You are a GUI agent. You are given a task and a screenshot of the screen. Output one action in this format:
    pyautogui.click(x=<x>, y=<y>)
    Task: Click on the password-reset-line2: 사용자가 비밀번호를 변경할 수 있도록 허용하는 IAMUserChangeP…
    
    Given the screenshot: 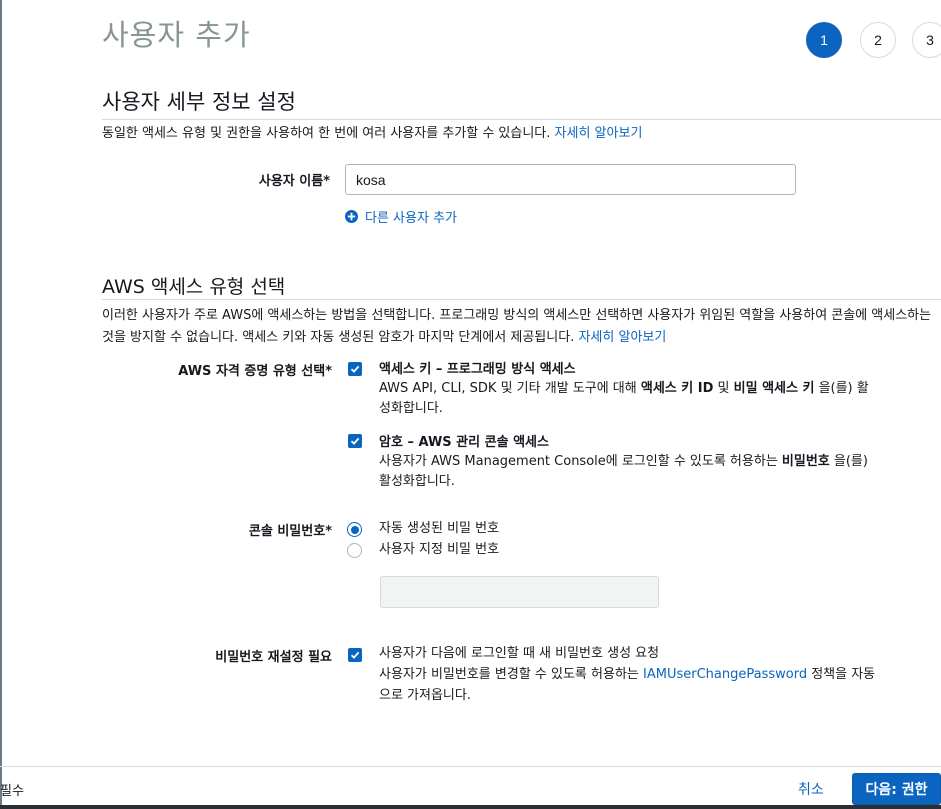 What is the action you would take?
    pyautogui.click(x=627, y=675)
    